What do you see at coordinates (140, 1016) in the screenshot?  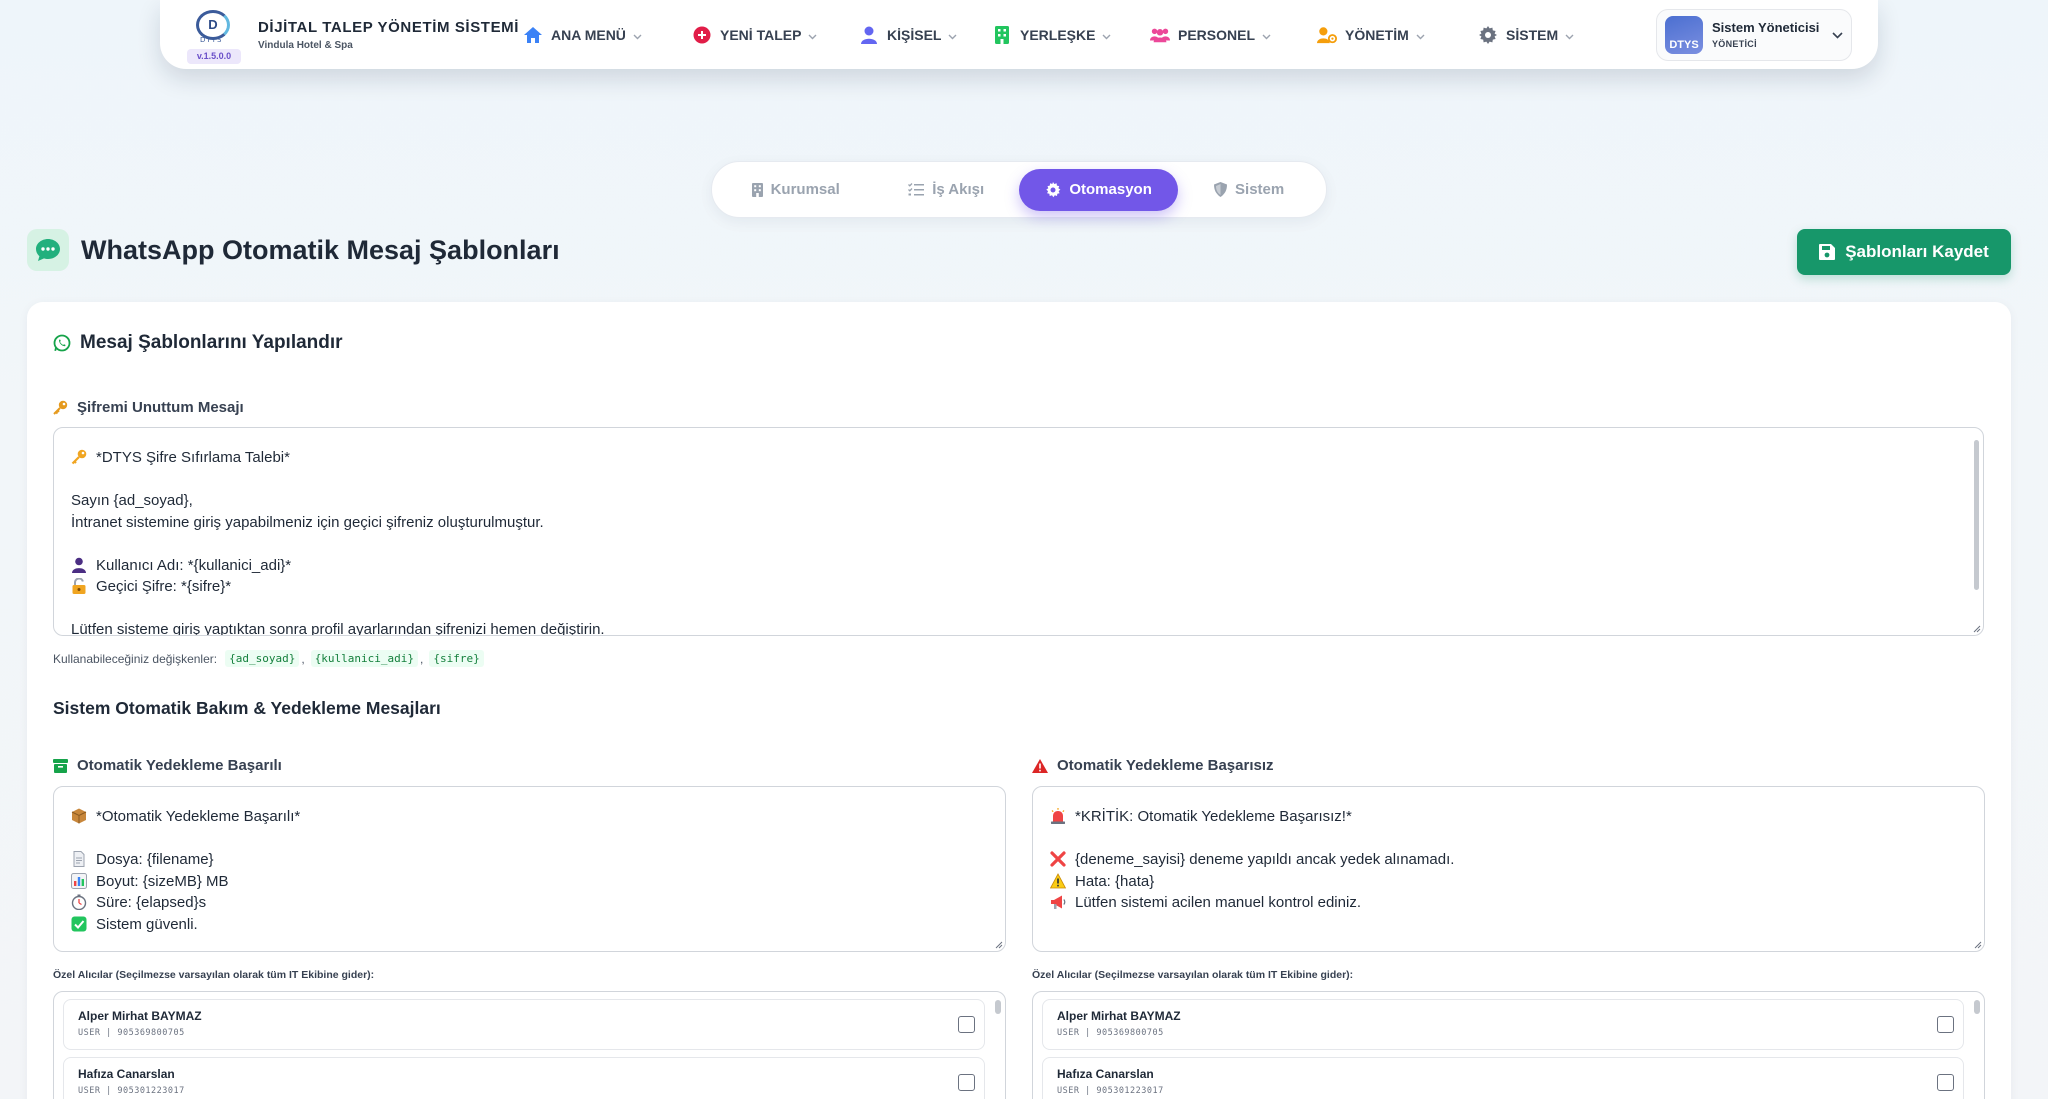 I see `recipient-name: Alper Mirhat BAYMAZ` at bounding box center [140, 1016].